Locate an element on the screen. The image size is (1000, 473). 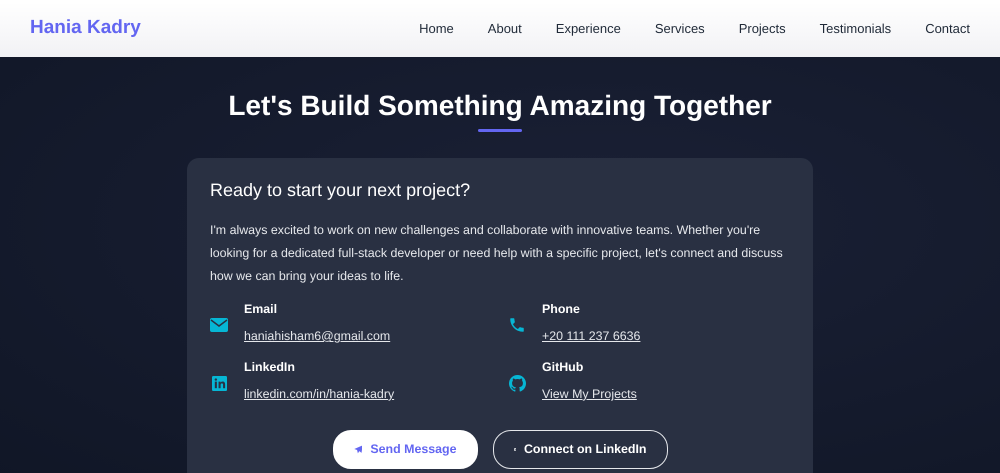
contact-label: LinkedIn is located at coordinates (270, 367).